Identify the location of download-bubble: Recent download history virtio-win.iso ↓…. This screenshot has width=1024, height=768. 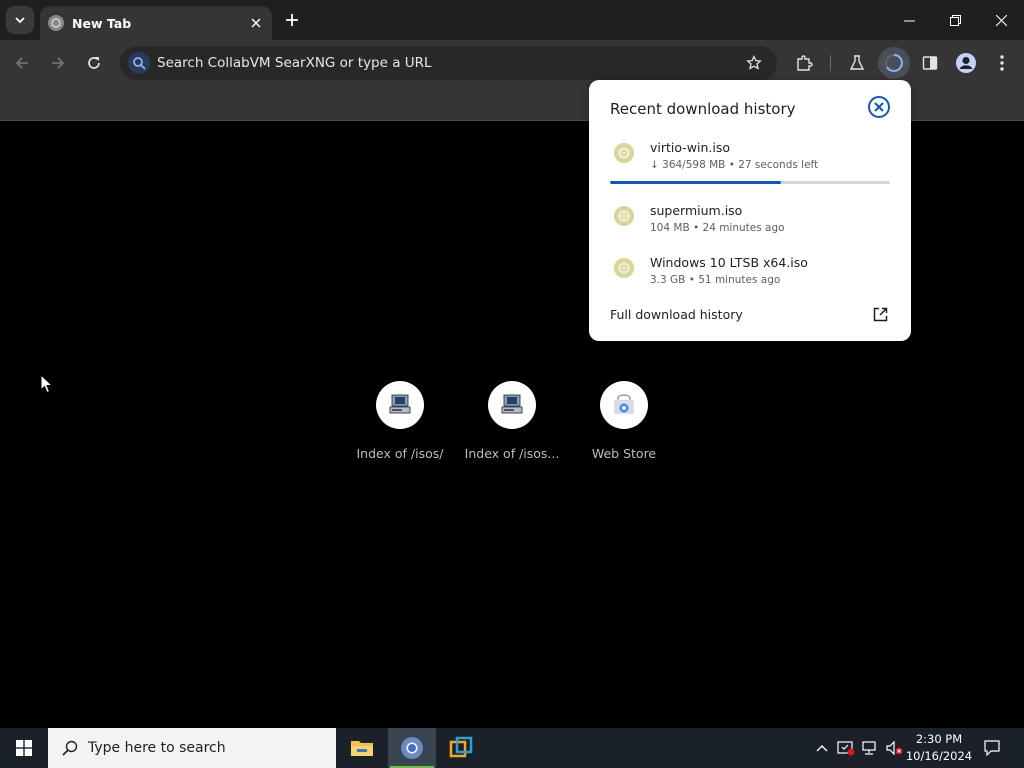
(750, 210).